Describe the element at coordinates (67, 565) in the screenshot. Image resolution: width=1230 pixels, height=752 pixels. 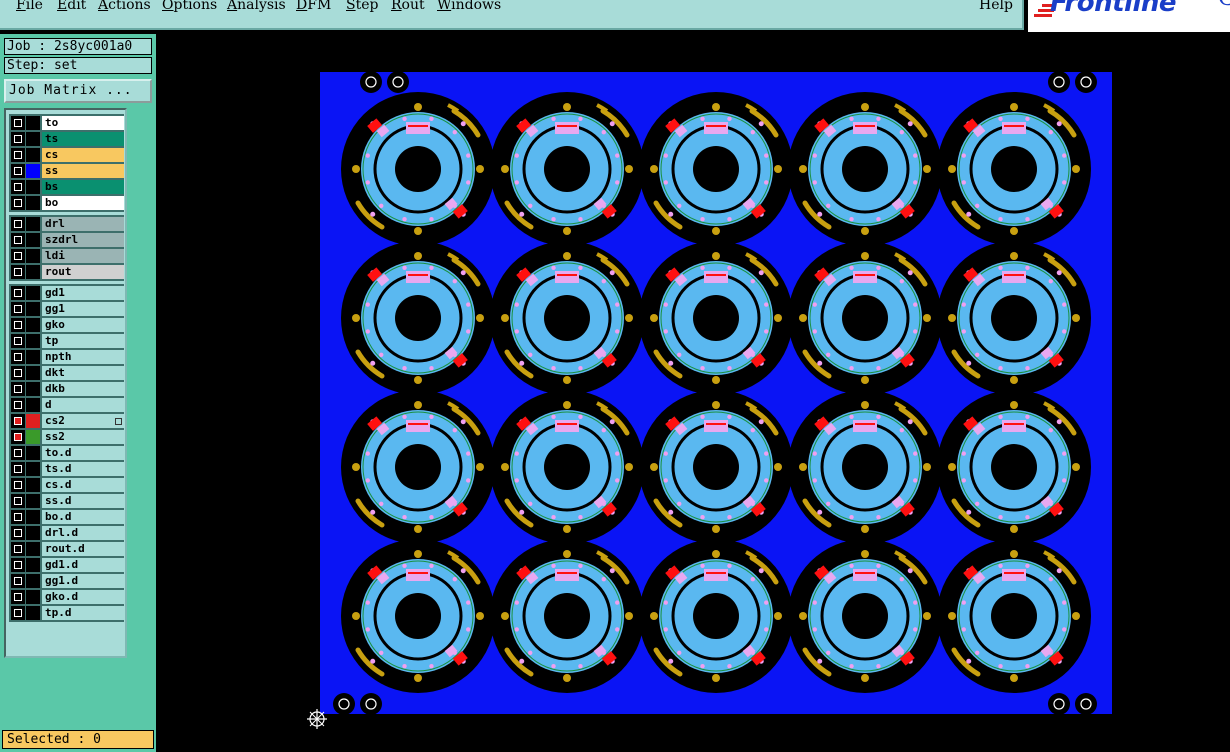
I see `layer-row-gd1-d: gd1.d` at that location.